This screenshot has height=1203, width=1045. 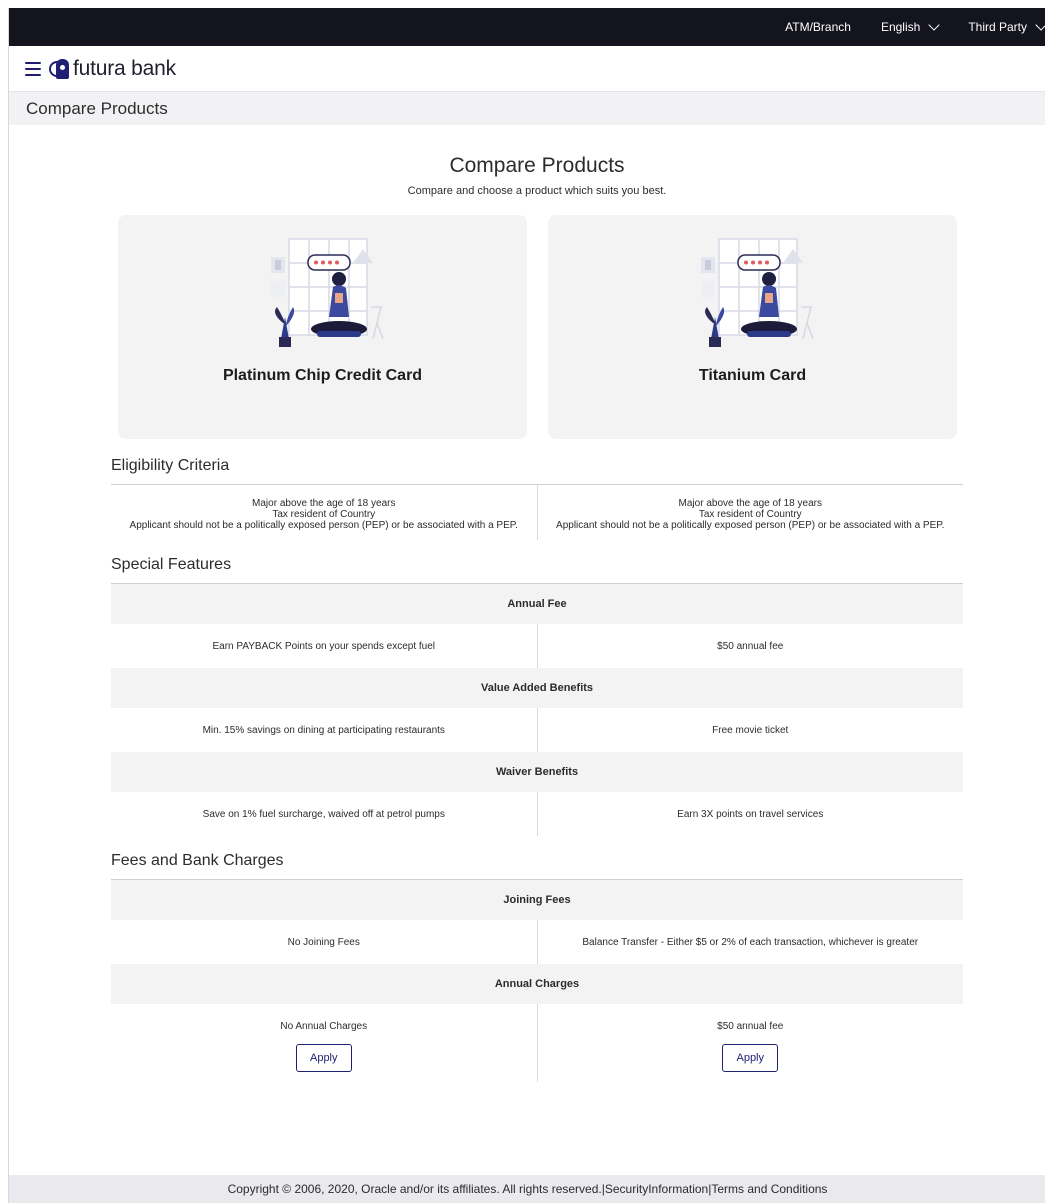 What do you see at coordinates (750, 646) in the screenshot?
I see `feature-cell: $50 annual fee` at bounding box center [750, 646].